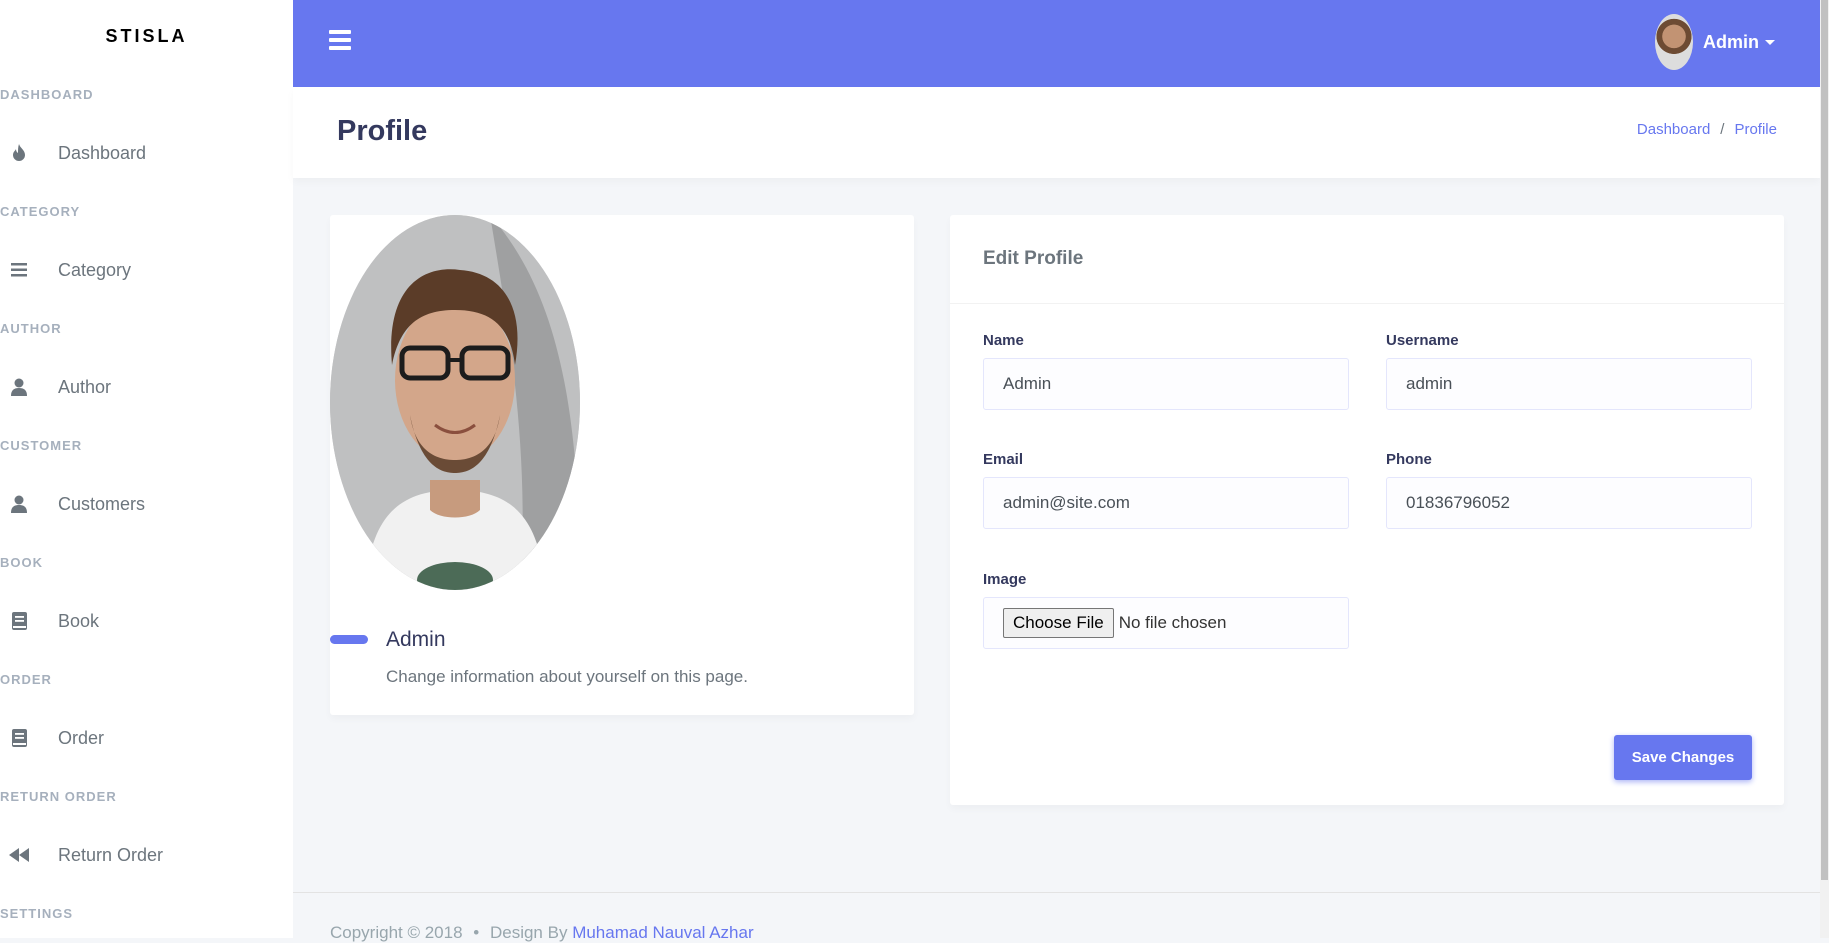 This screenshot has width=1829, height=943. What do you see at coordinates (382, 131) in the screenshot?
I see `page-title: Profile` at bounding box center [382, 131].